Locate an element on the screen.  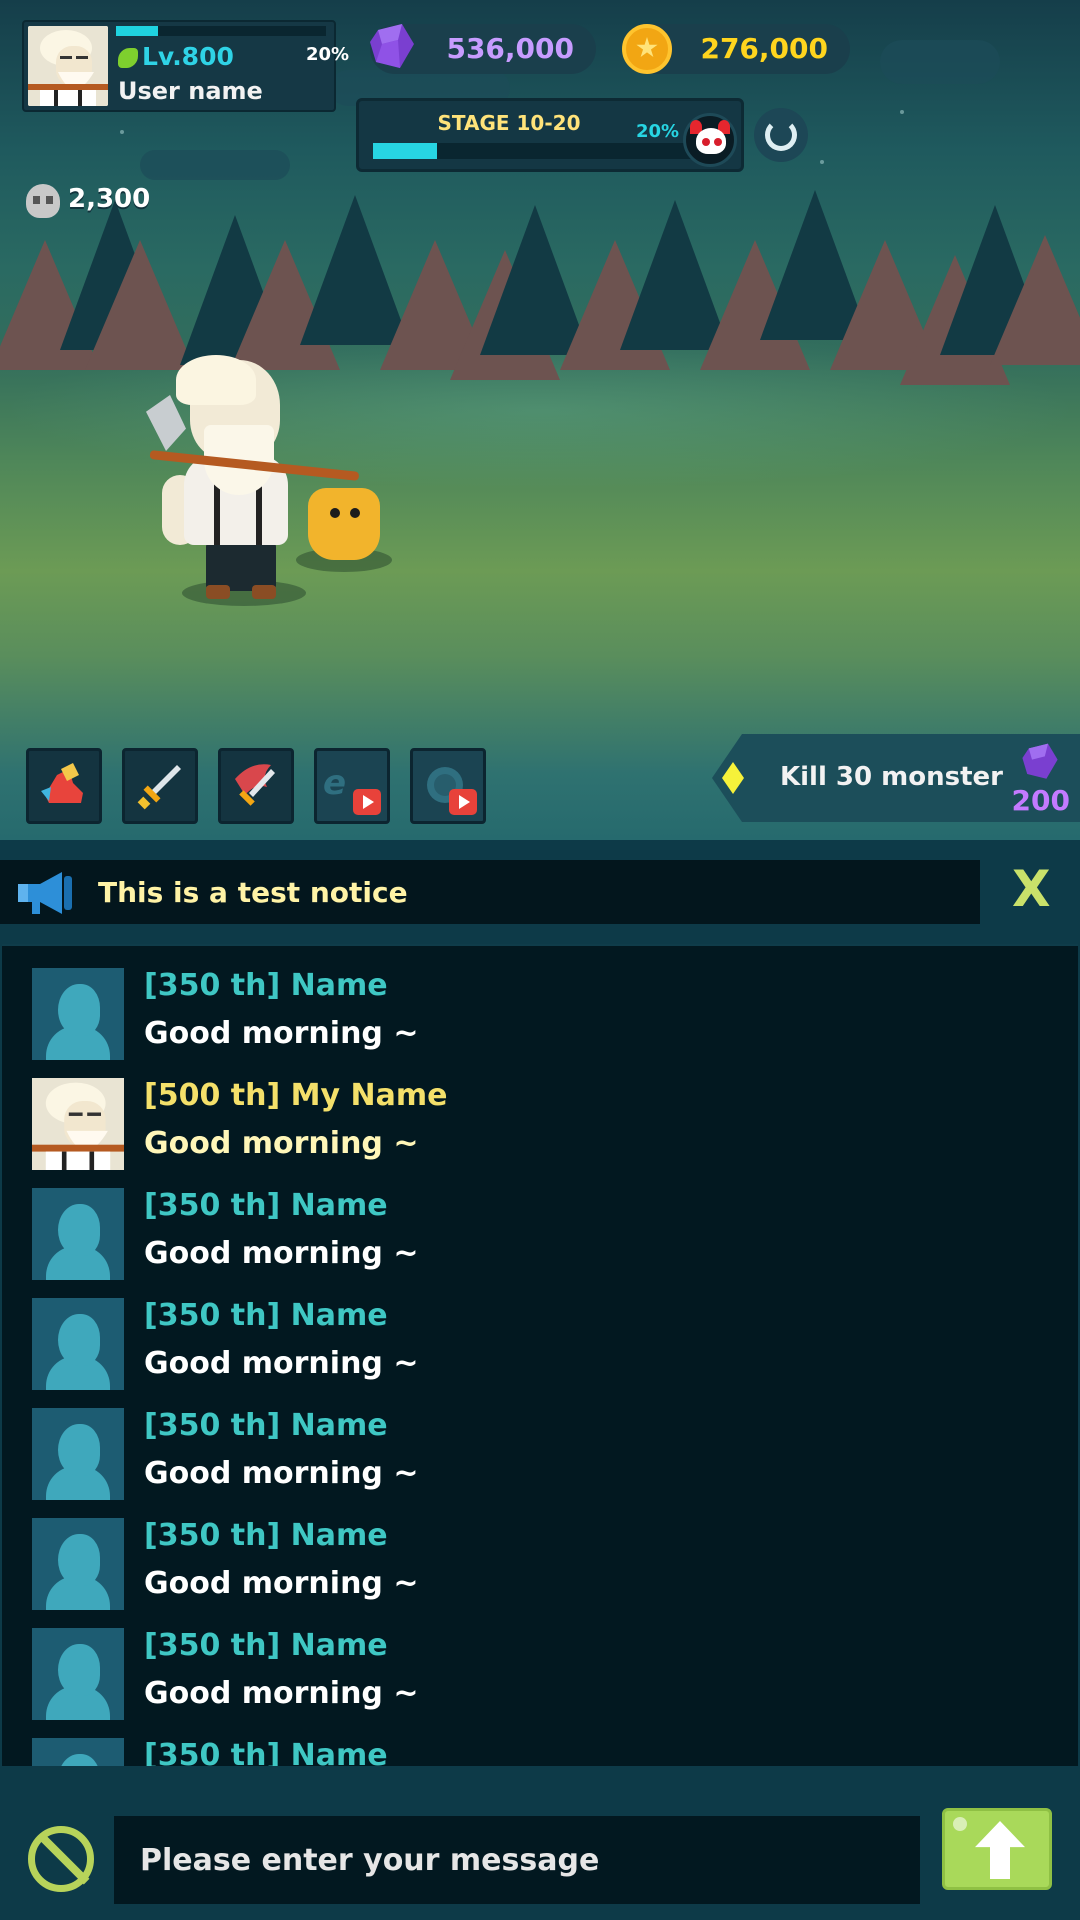
skull-icon is located at coordinates (43, 201).